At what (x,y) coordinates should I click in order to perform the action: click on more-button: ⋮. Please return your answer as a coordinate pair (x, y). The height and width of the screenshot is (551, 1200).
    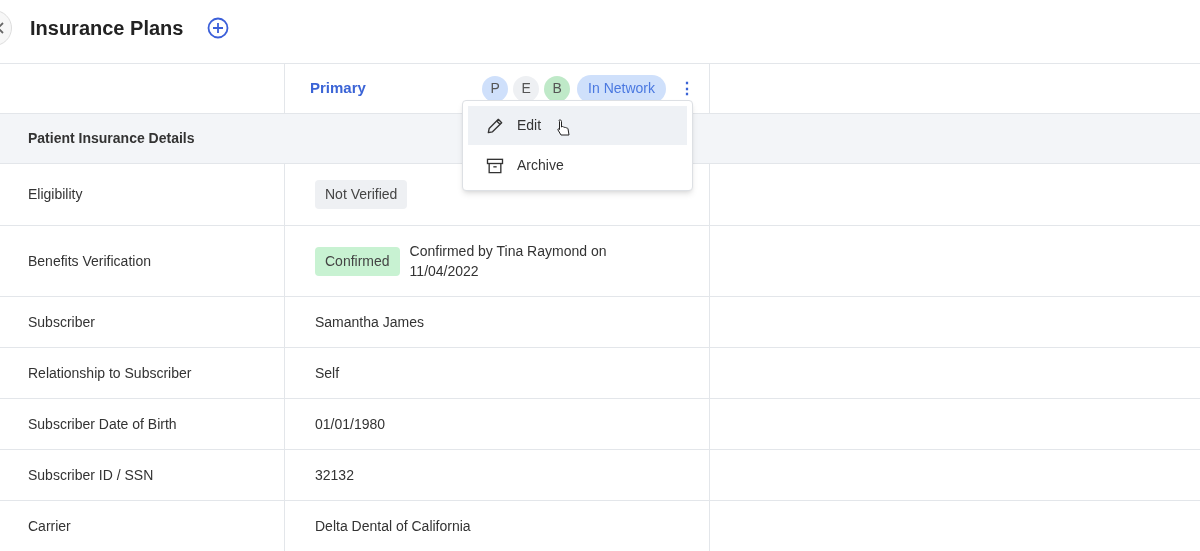
    Looking at the image, I should click on (687, 88).